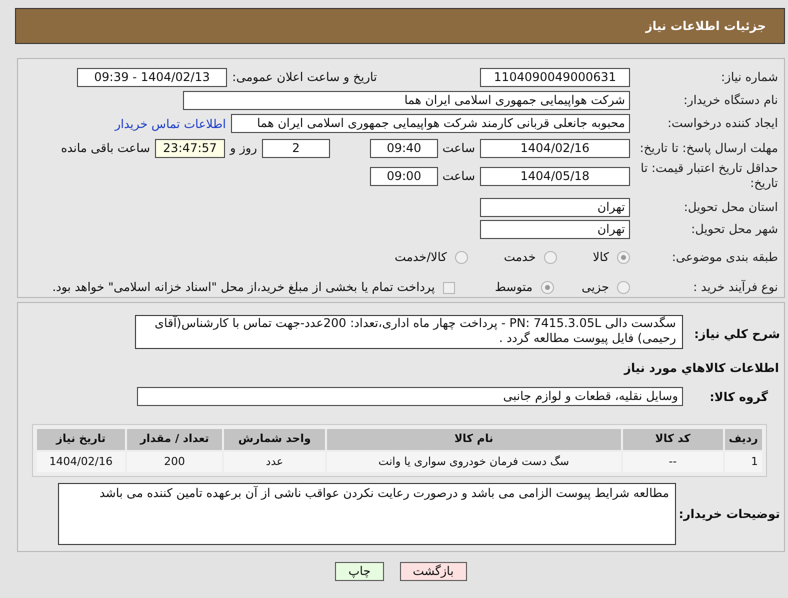  Describe the element at coordinates (555, 148) in the screenshot. I see `deadline-date-field: 1404/02/16` at that location.